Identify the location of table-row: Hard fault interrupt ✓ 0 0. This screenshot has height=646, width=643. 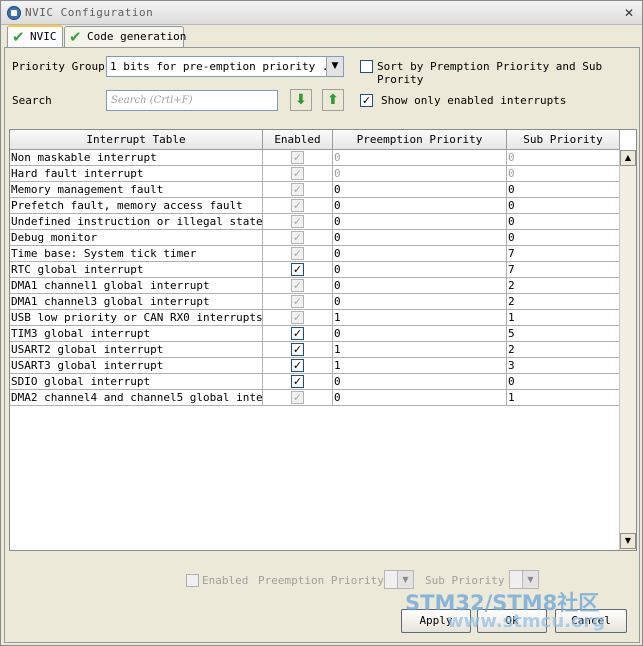
(315, 174).